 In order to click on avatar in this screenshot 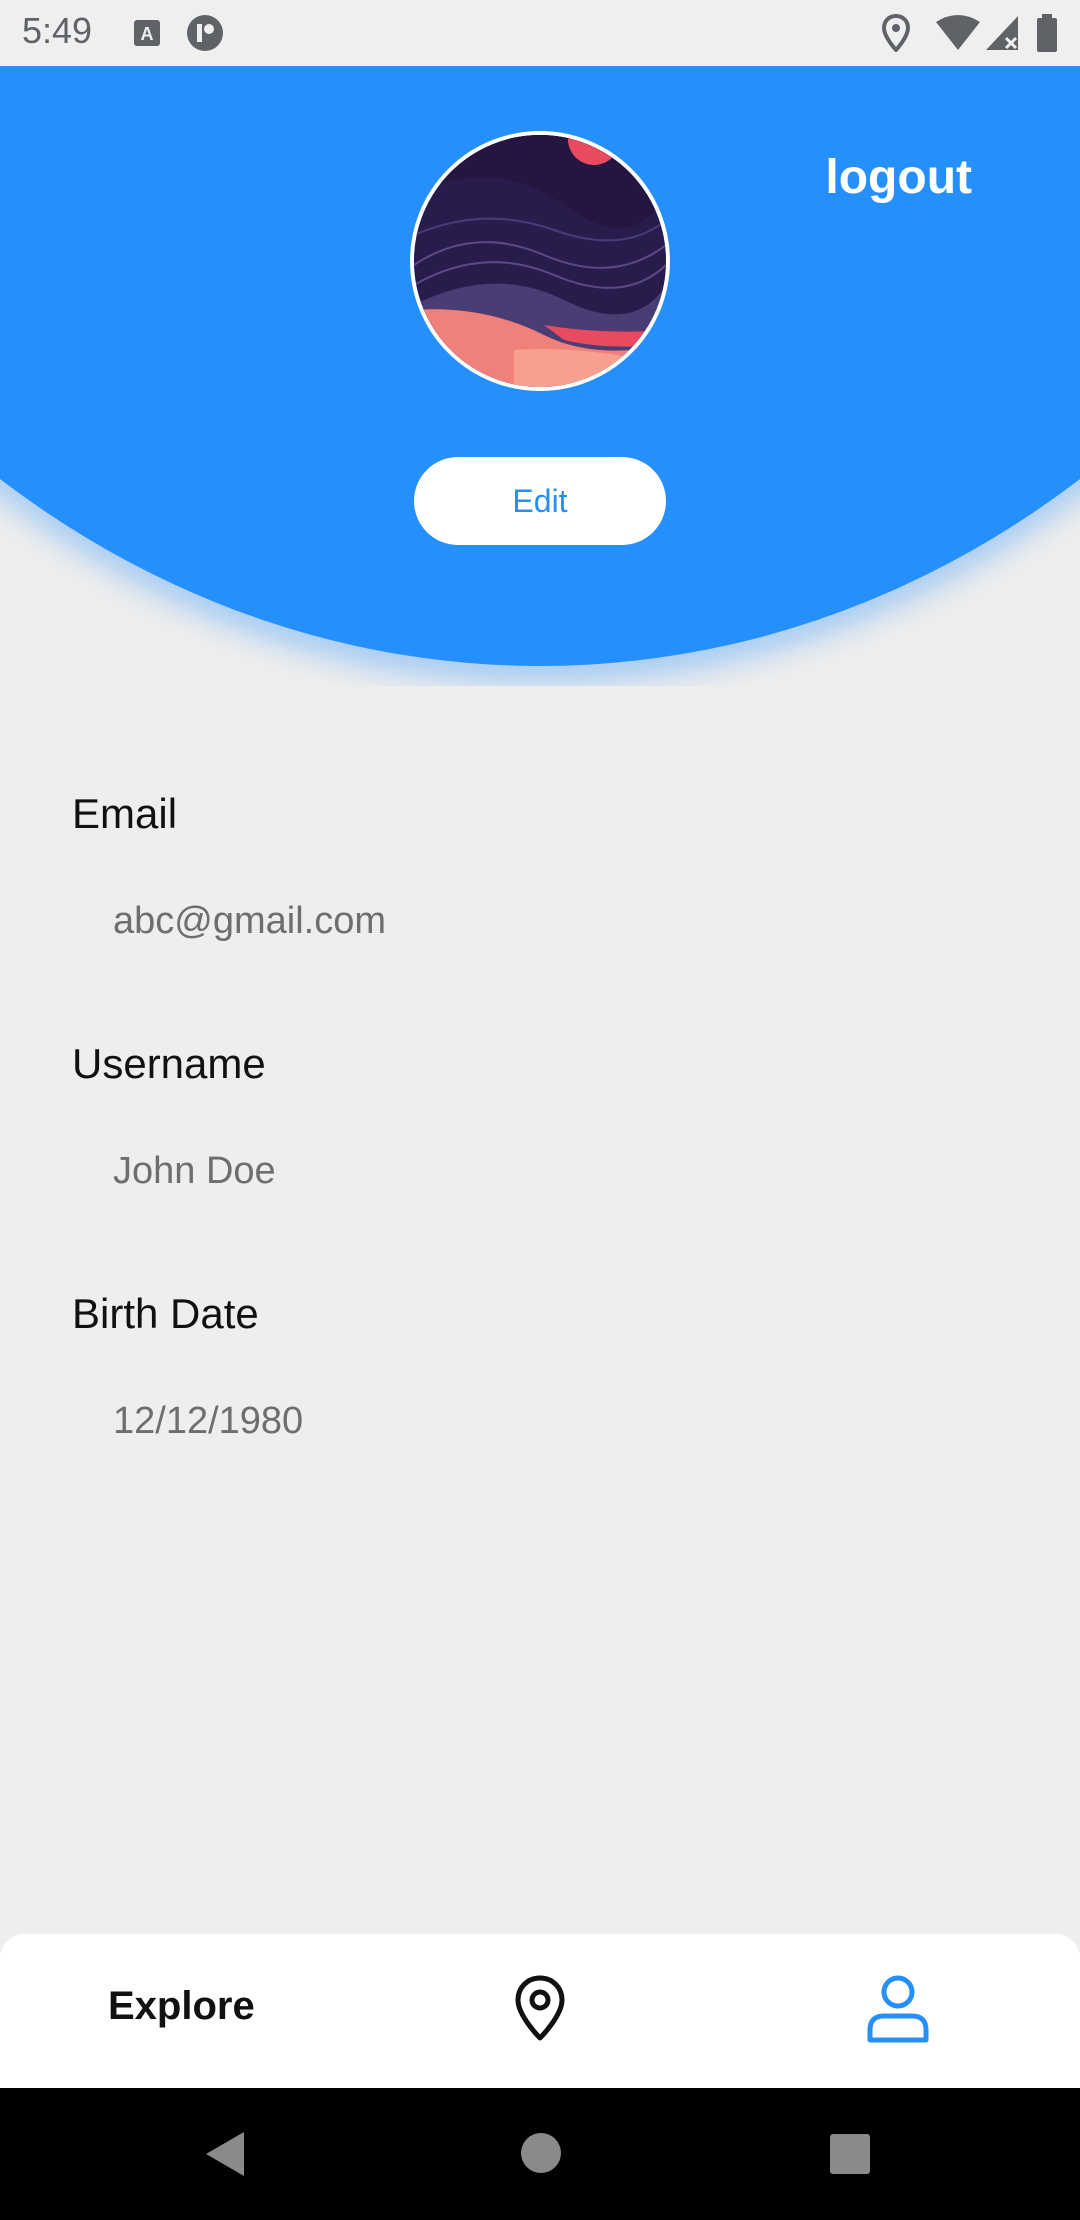, I will do `click(540, 261)`.